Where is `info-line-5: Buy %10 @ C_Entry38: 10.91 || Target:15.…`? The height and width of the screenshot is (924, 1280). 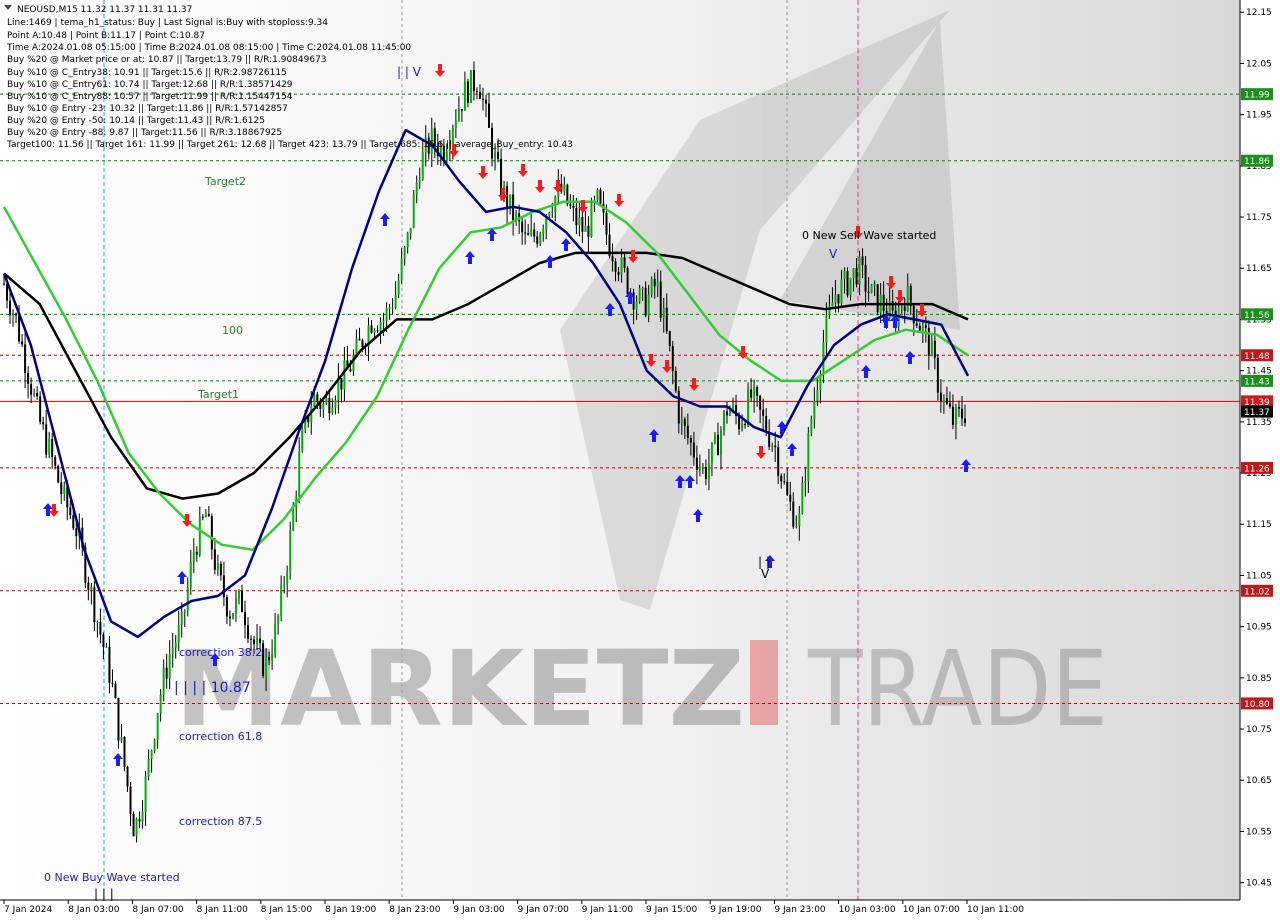
info-line-5: Buy %10 @ C_Entry38: 10.91 || Target:15.… is located at coordinates (147, 73).